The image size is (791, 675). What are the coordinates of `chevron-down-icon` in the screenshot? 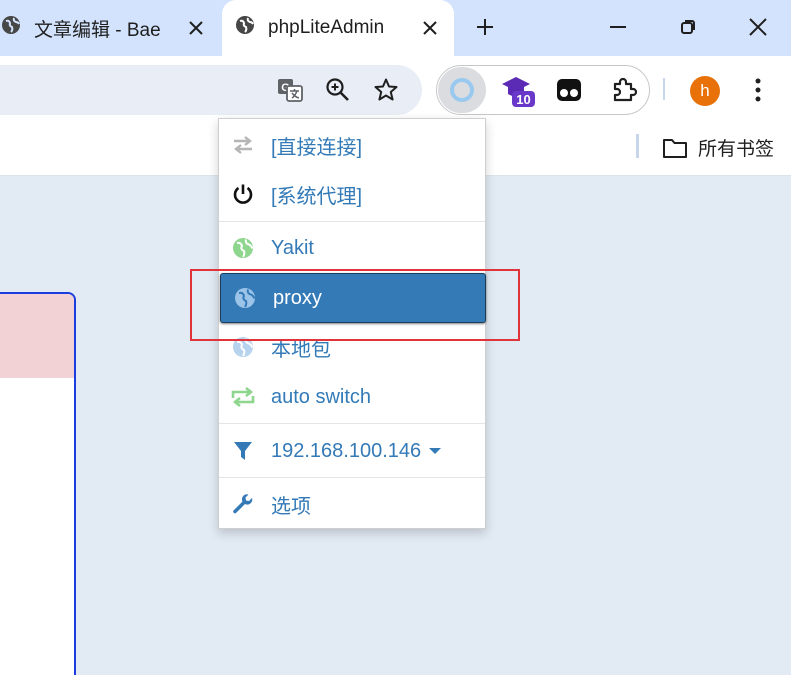 It's located at (435, 451).